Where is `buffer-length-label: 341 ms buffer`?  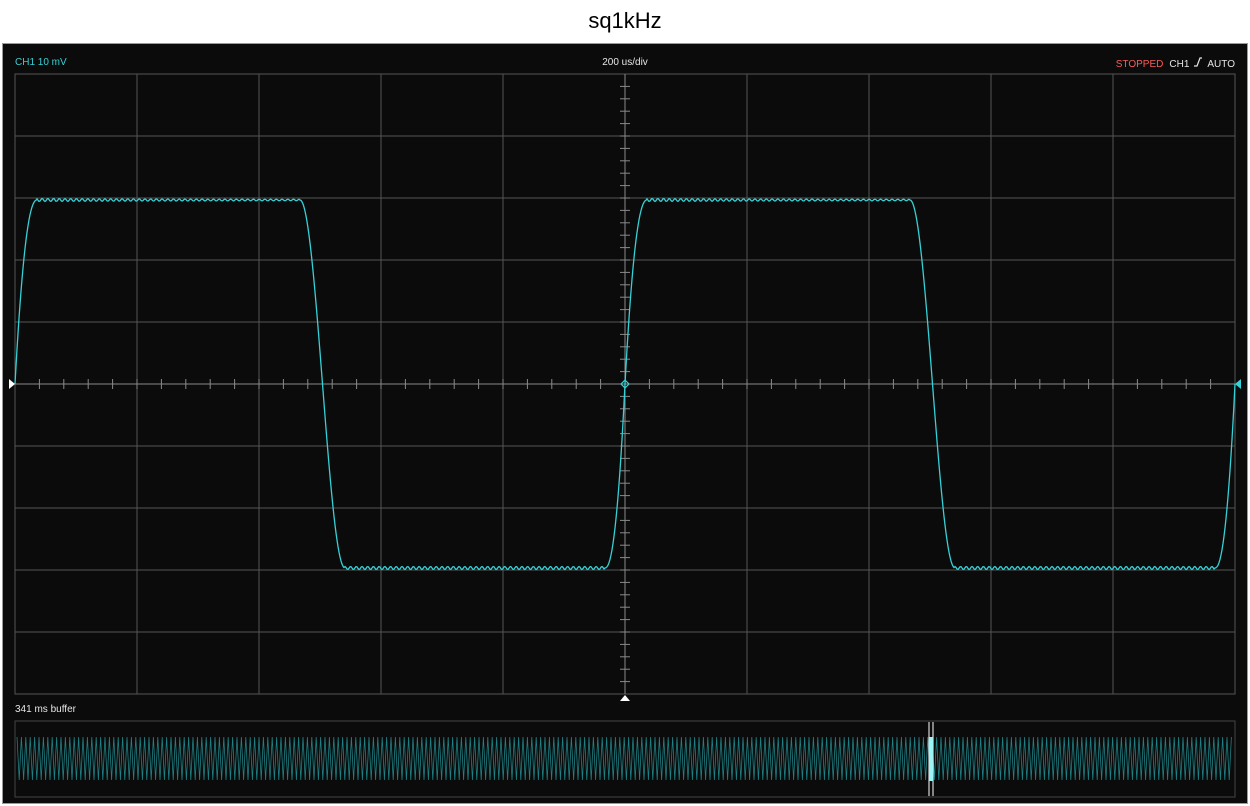 buffer-length-label: 341 ms buffer is located at coordinates (45, 709).